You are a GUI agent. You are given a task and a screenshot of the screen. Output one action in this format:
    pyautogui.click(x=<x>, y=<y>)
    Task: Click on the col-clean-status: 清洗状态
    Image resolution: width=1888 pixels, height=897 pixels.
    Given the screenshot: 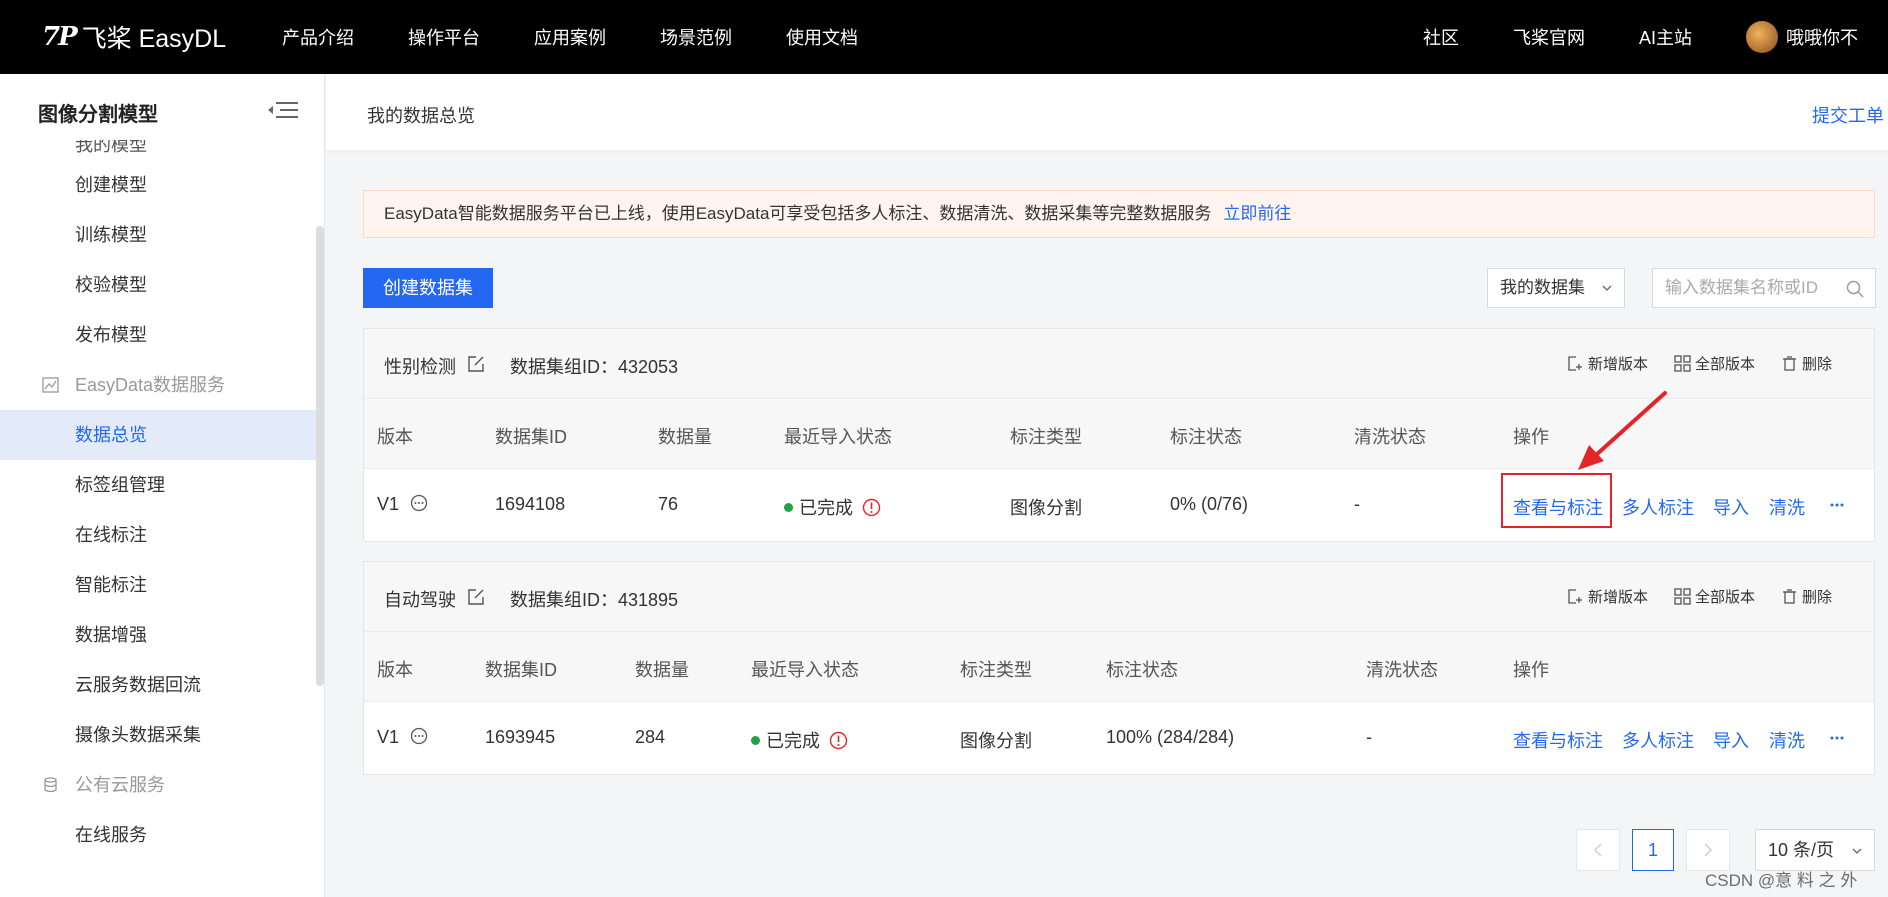 What is the action you would take?
    pyautogui.click(x=1390, y=437)
    